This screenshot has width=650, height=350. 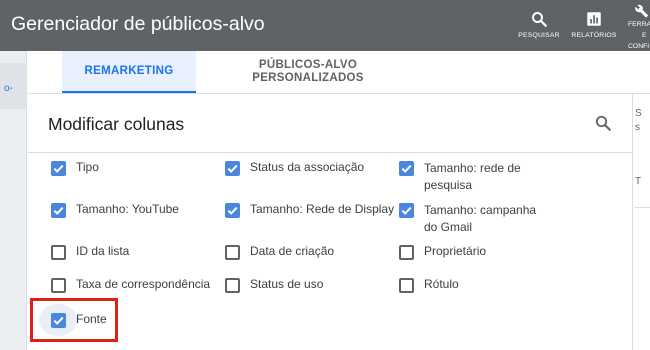 What do you see at coordinates (287, 284) in the screenshot?
I see `column-option-label: Status de uso` at bounding box center [287, 284].